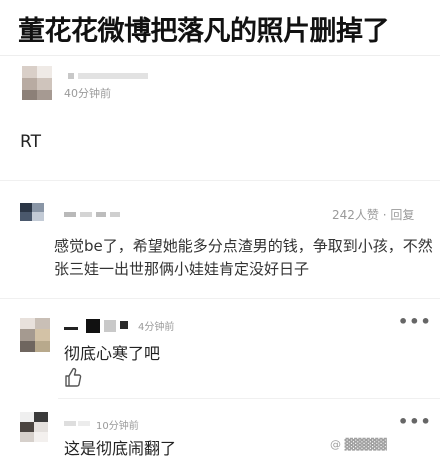 Image resolution: width=440 pixels, height=459 pixels. Describe the element at coordinates (358, 444) in the screenshot. I see `watermark: @ ▓▓▓▓▓` at that location.